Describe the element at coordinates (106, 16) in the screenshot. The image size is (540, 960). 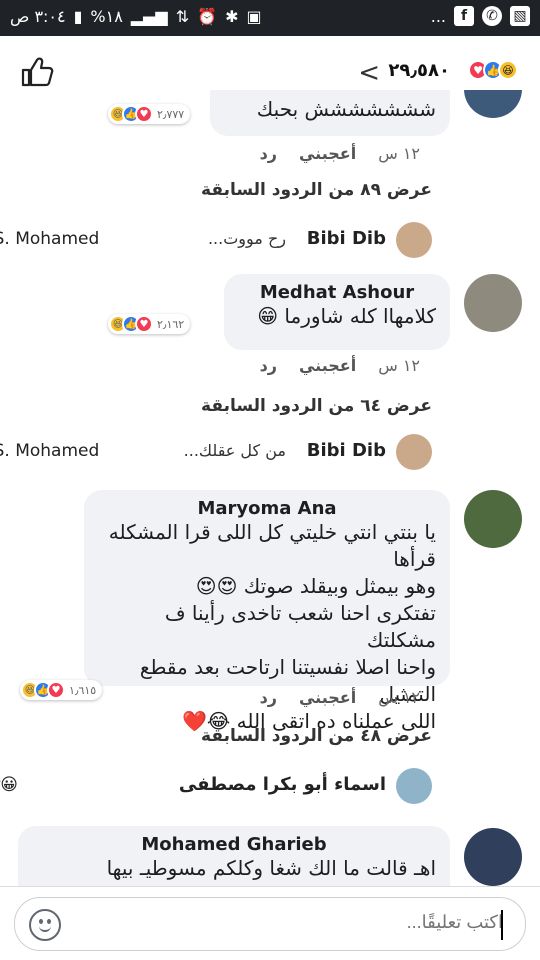
I see `battery-level: %١٨` at that location.